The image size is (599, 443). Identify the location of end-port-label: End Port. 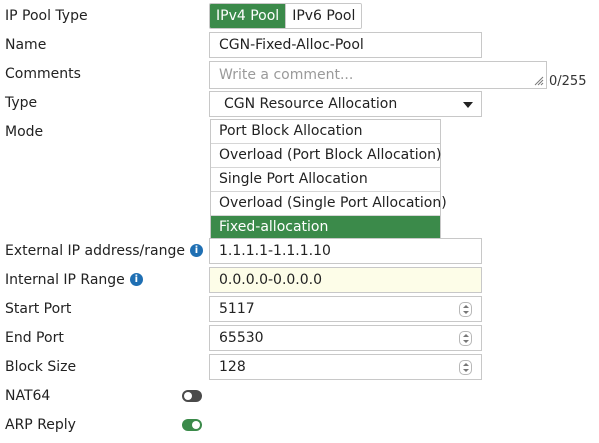
(34, 338).